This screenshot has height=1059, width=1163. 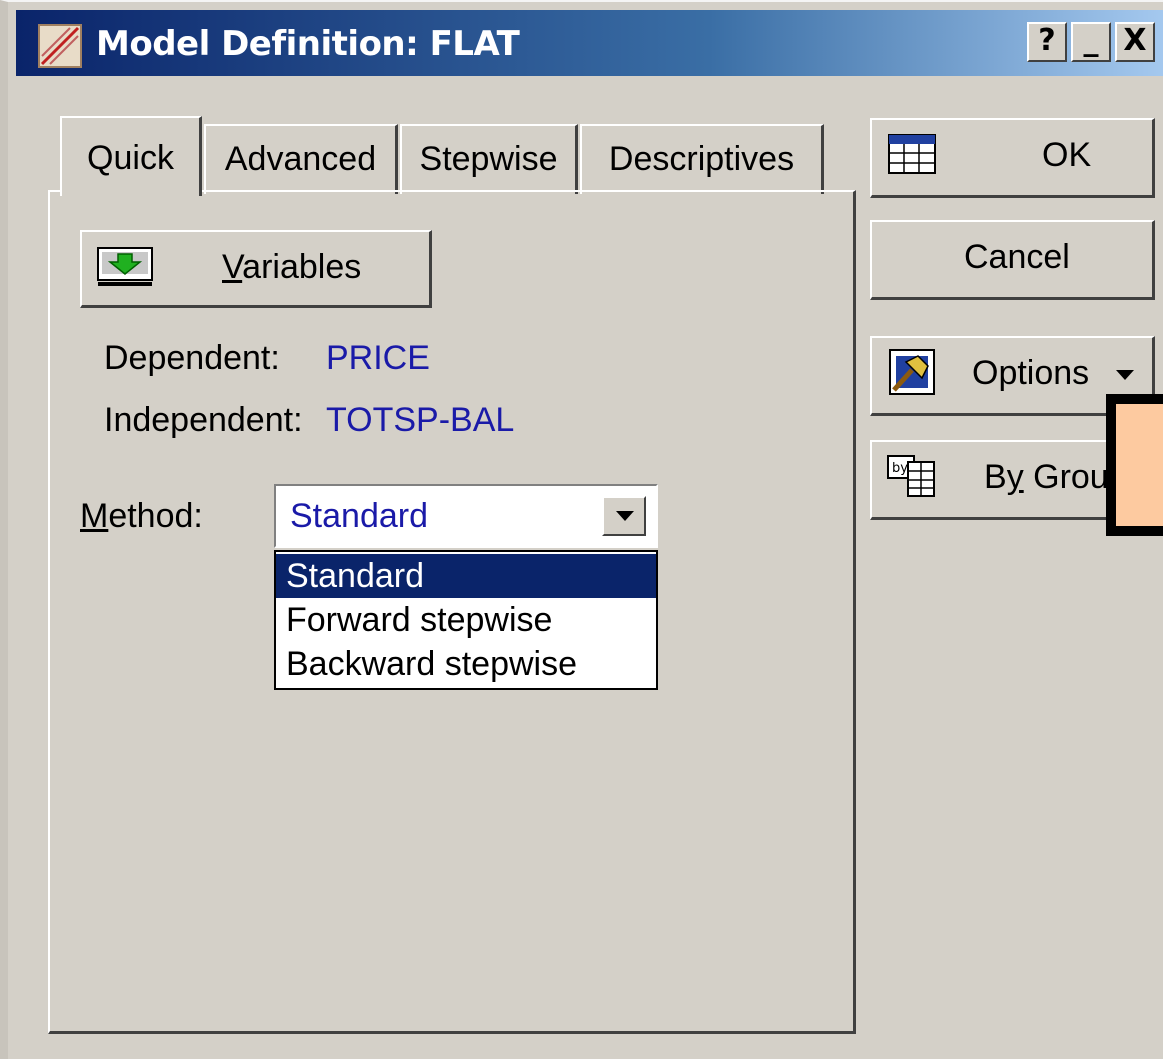 I want to click on dependent-label: Dependent:, so click(x=192, y=358).